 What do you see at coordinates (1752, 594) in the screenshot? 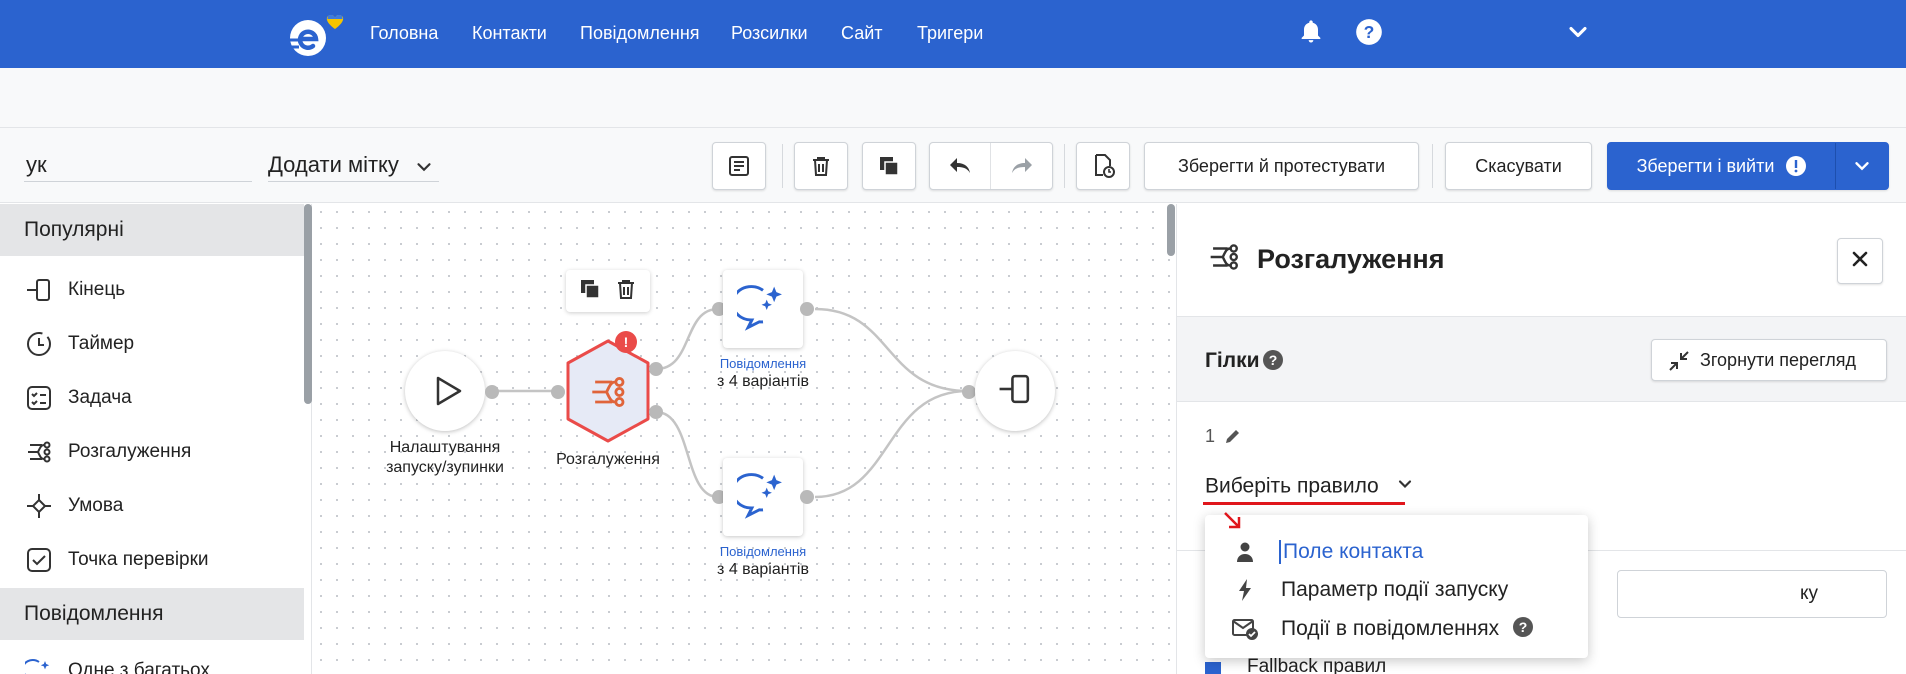
I see `branch-field: ку` at bounding box center [1752, 594].